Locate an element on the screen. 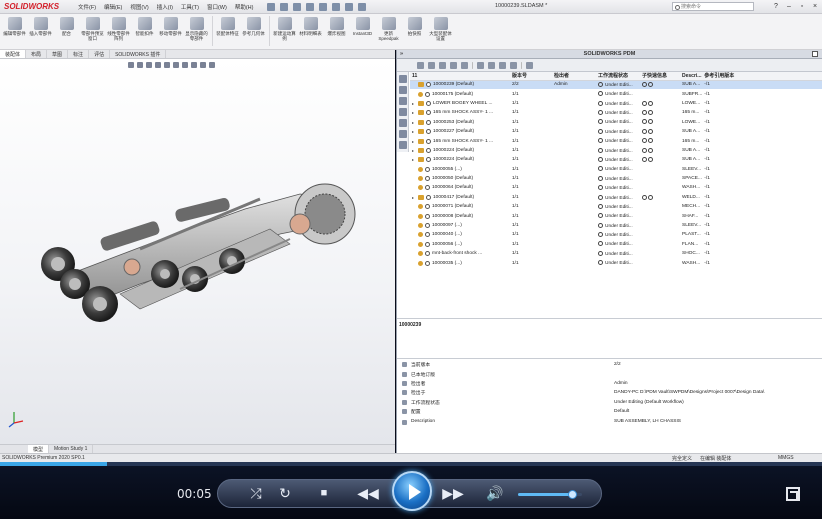 The width and height of the screenshot is (822, 519). tab-assembly: 装配体 is located at coordinates (13, 54).